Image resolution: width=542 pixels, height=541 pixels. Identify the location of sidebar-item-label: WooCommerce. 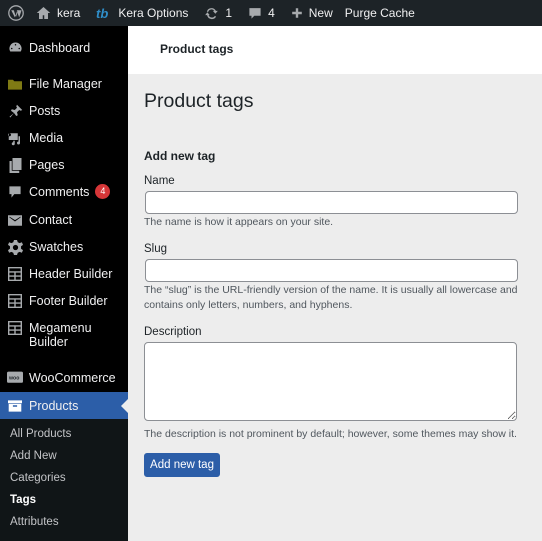
(72, 378).